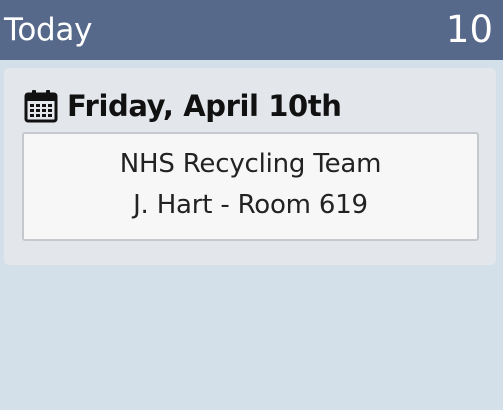 The height and width of the screenshot is (410, 503). I want to click on calendar-icon, so click(41, 106).